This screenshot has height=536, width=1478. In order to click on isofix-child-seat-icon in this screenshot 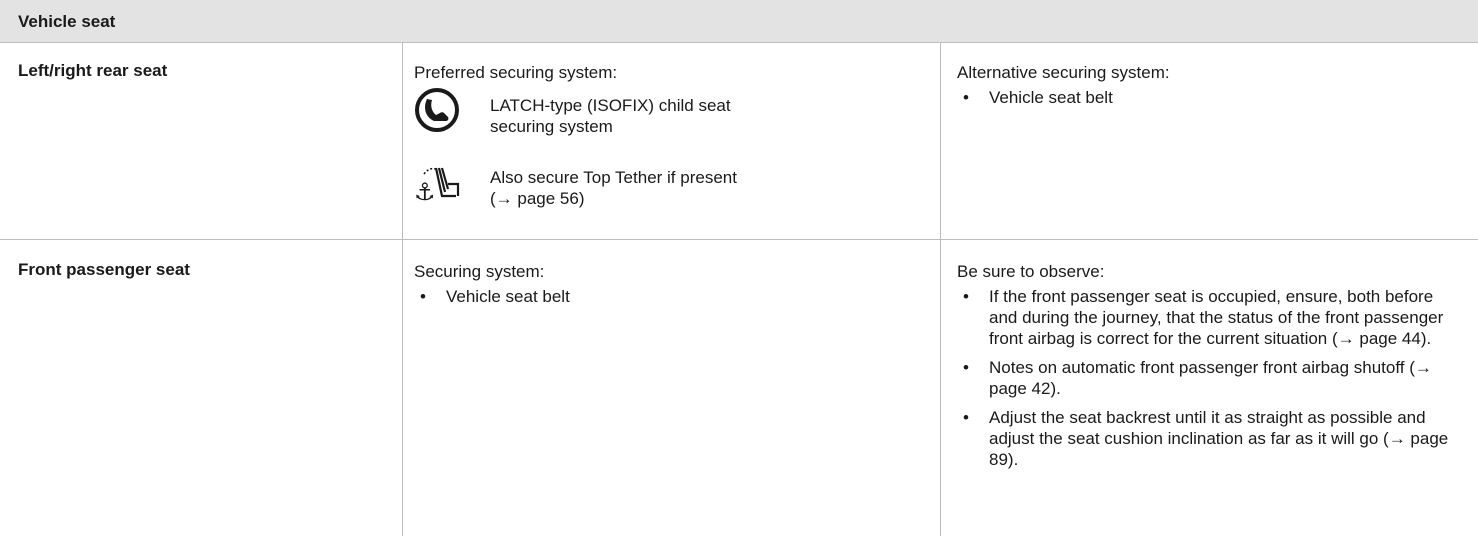, I will do `click(438, 111)`.